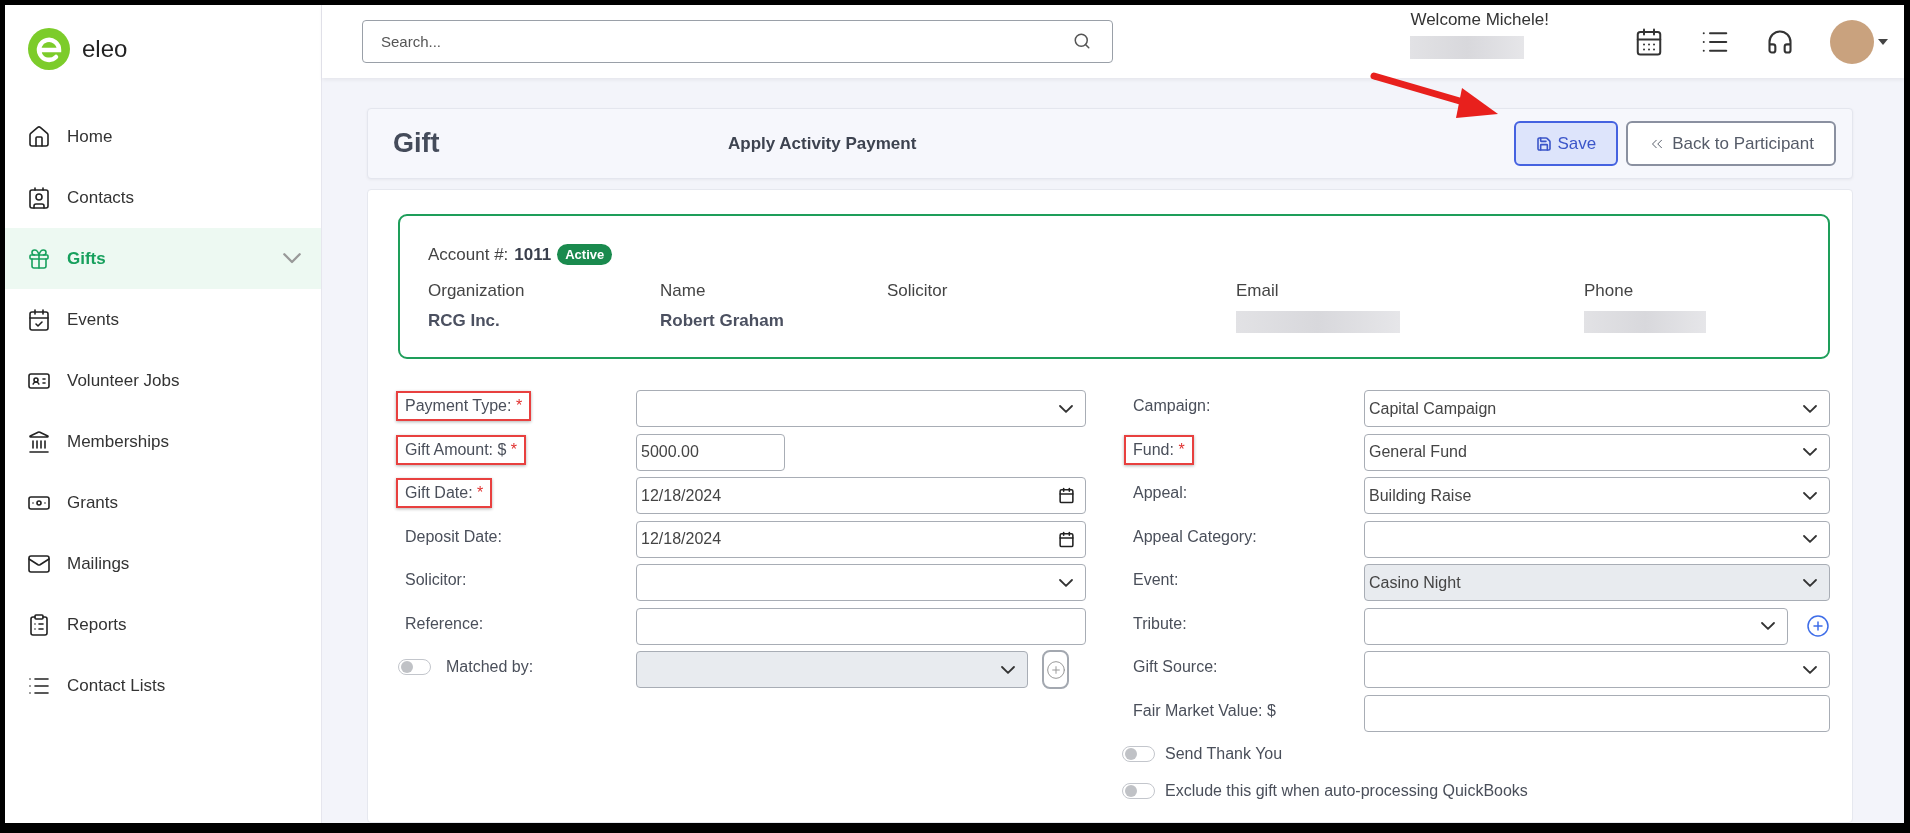 Image resolution: width=1910 pixels, height=833 pixels. Describe the element at coordinates (477, 291) in the screenshot. I see `info-label: Organization` at that location.